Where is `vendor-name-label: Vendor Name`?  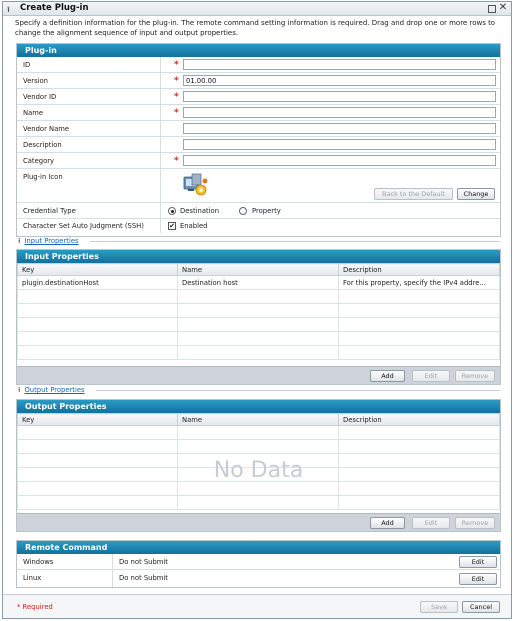
vendor-name-label: Vendor Name is located at coordinates (46, 129).